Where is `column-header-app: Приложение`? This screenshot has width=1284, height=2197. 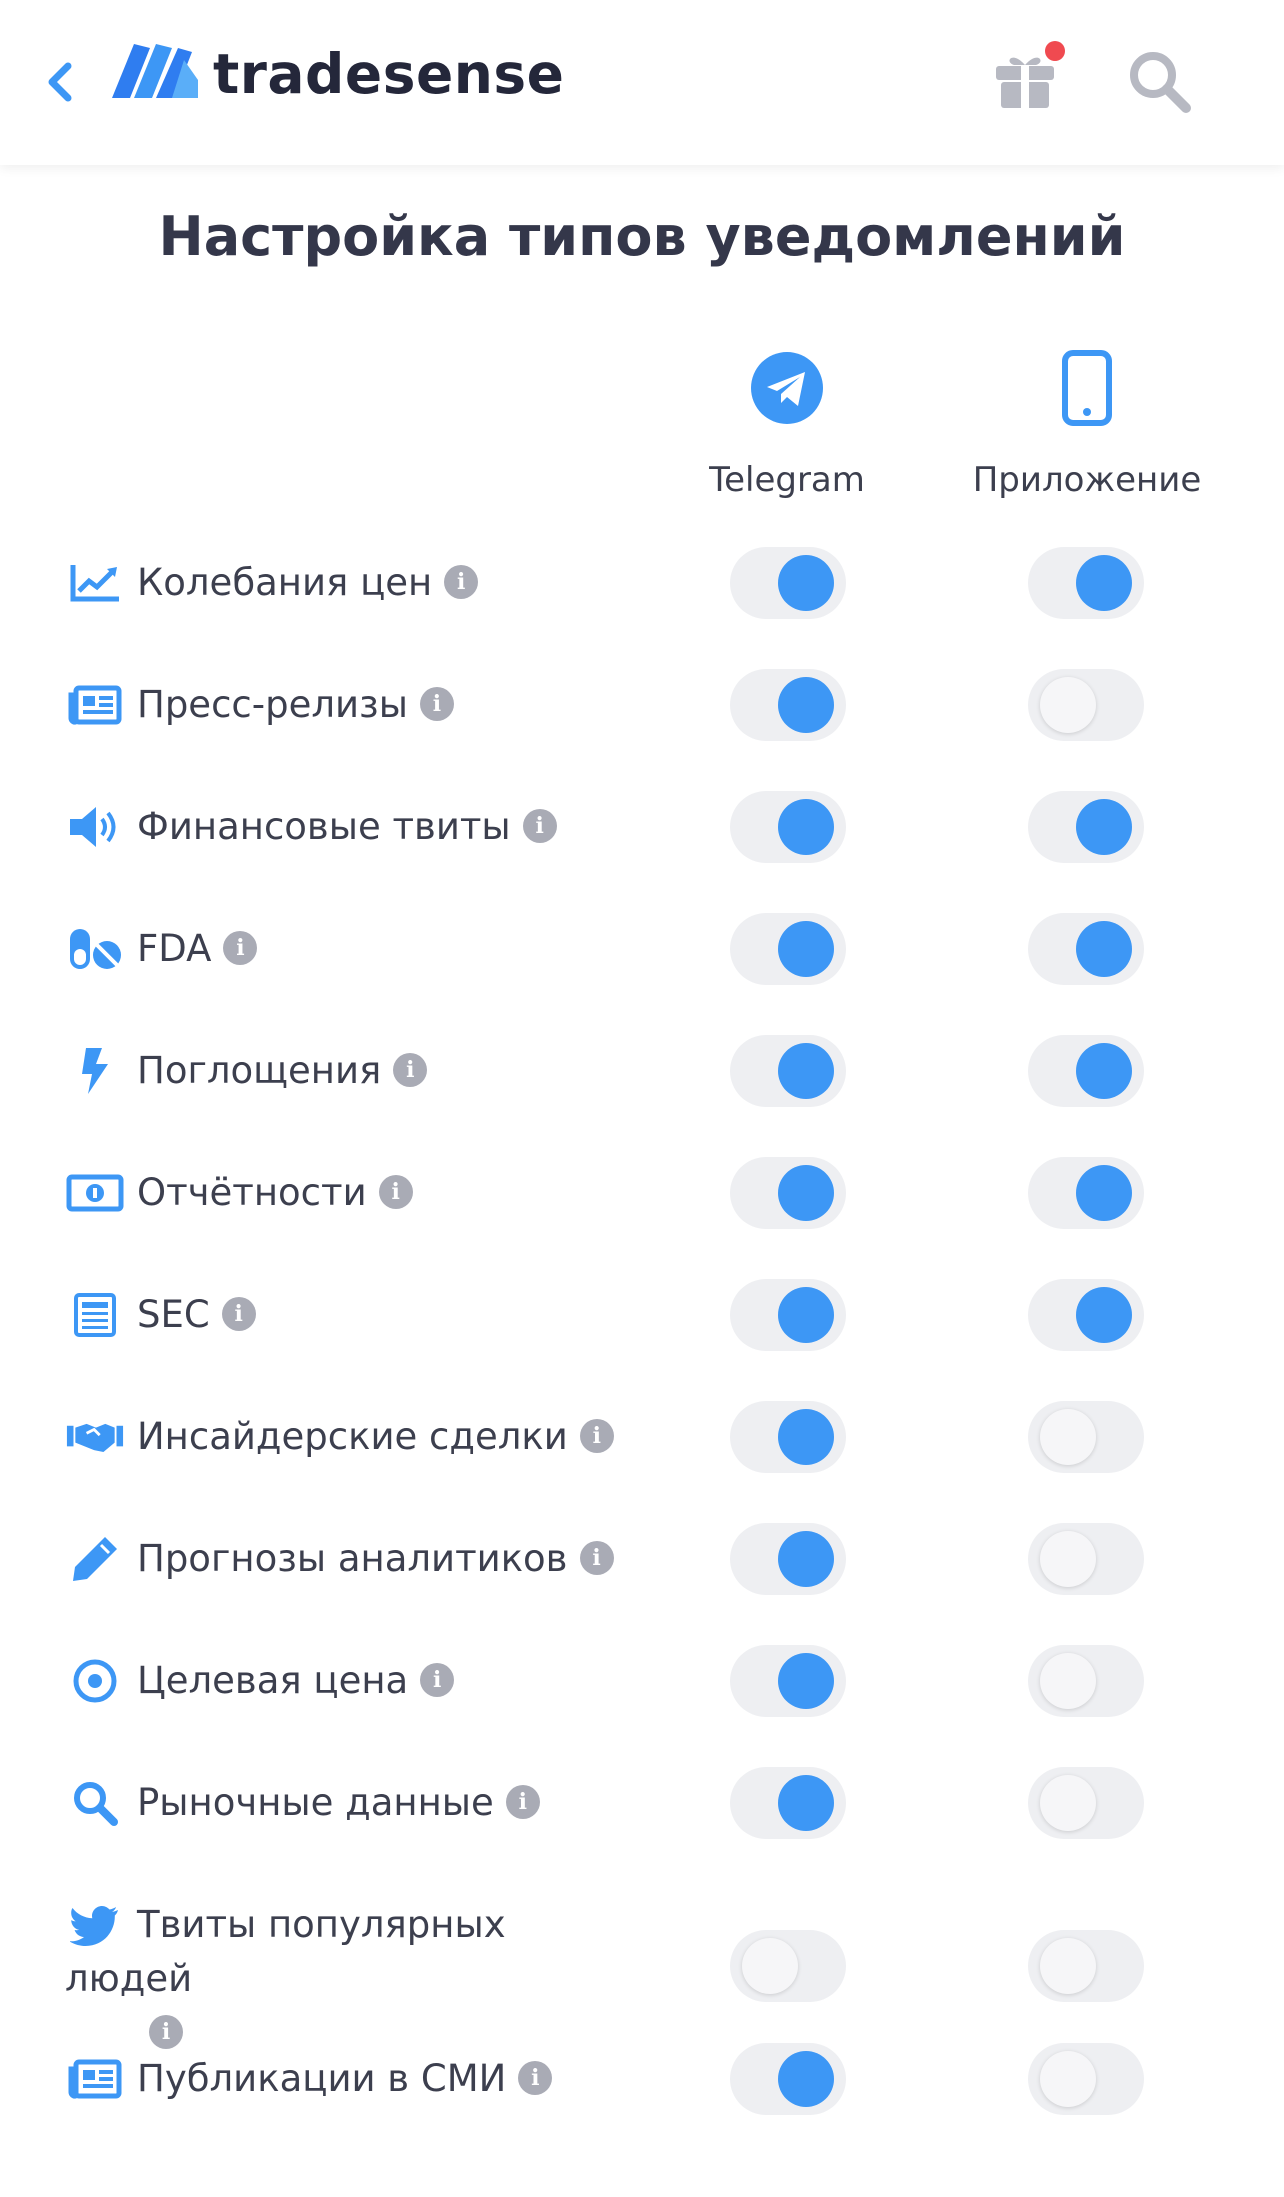
column-header-app: Приложение is located at coordinates (1087, 422).